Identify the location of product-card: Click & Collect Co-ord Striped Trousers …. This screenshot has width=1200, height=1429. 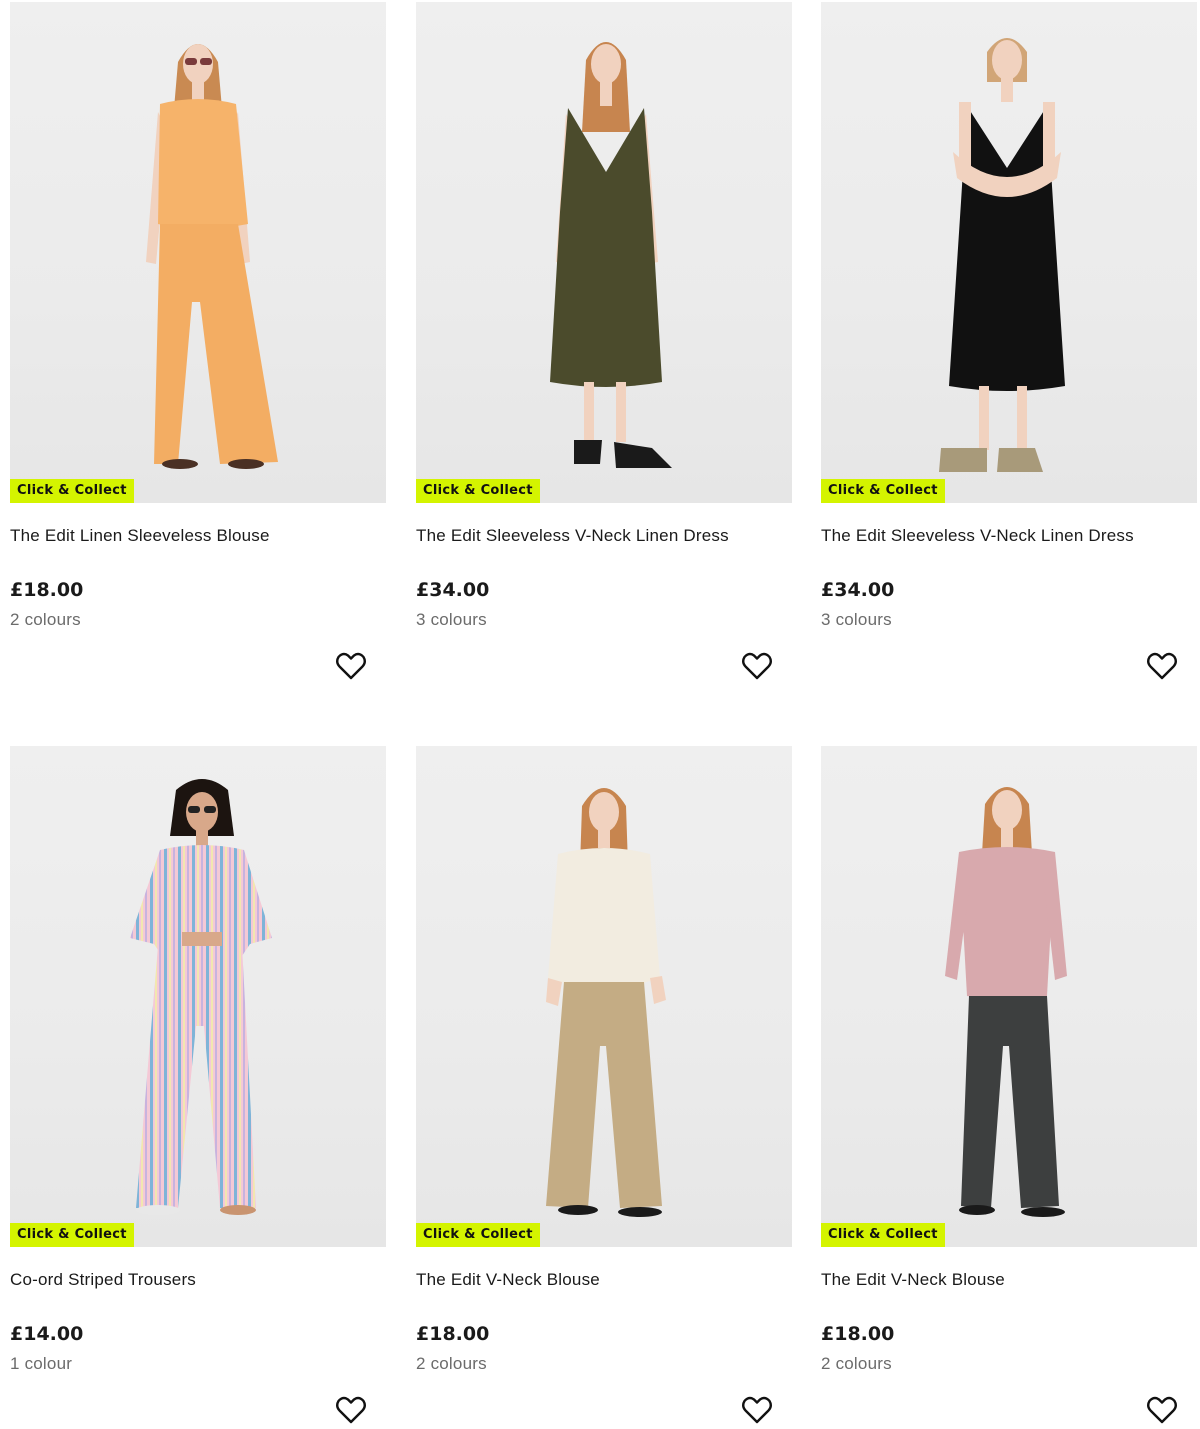
(198, 1085).